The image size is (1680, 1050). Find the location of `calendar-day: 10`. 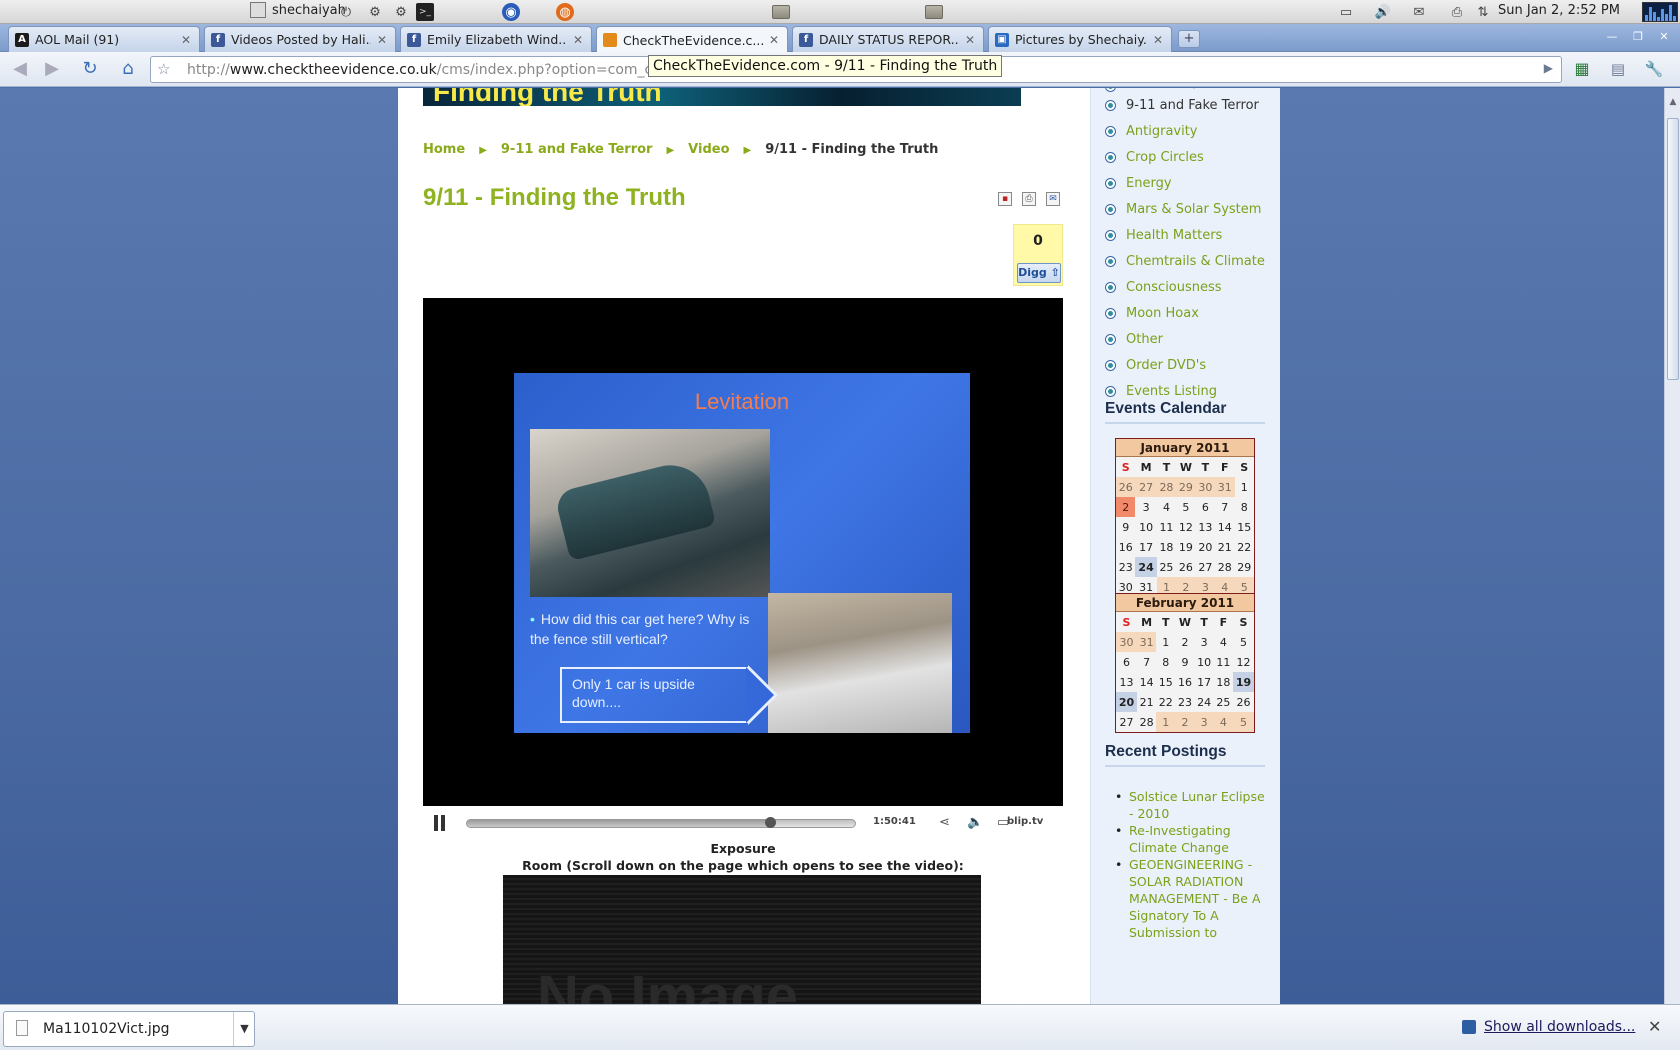

calendar-day: 10 is located at coordinates (1204, 662).